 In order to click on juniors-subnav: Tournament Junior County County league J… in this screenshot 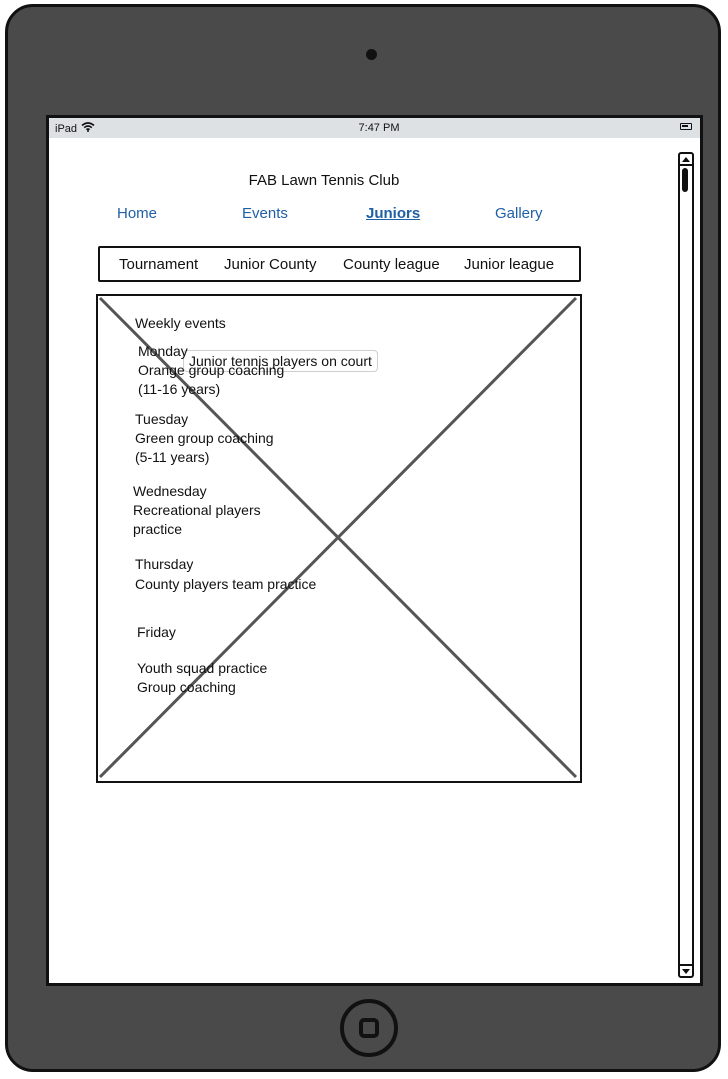, I will do `click(339, 264)`.